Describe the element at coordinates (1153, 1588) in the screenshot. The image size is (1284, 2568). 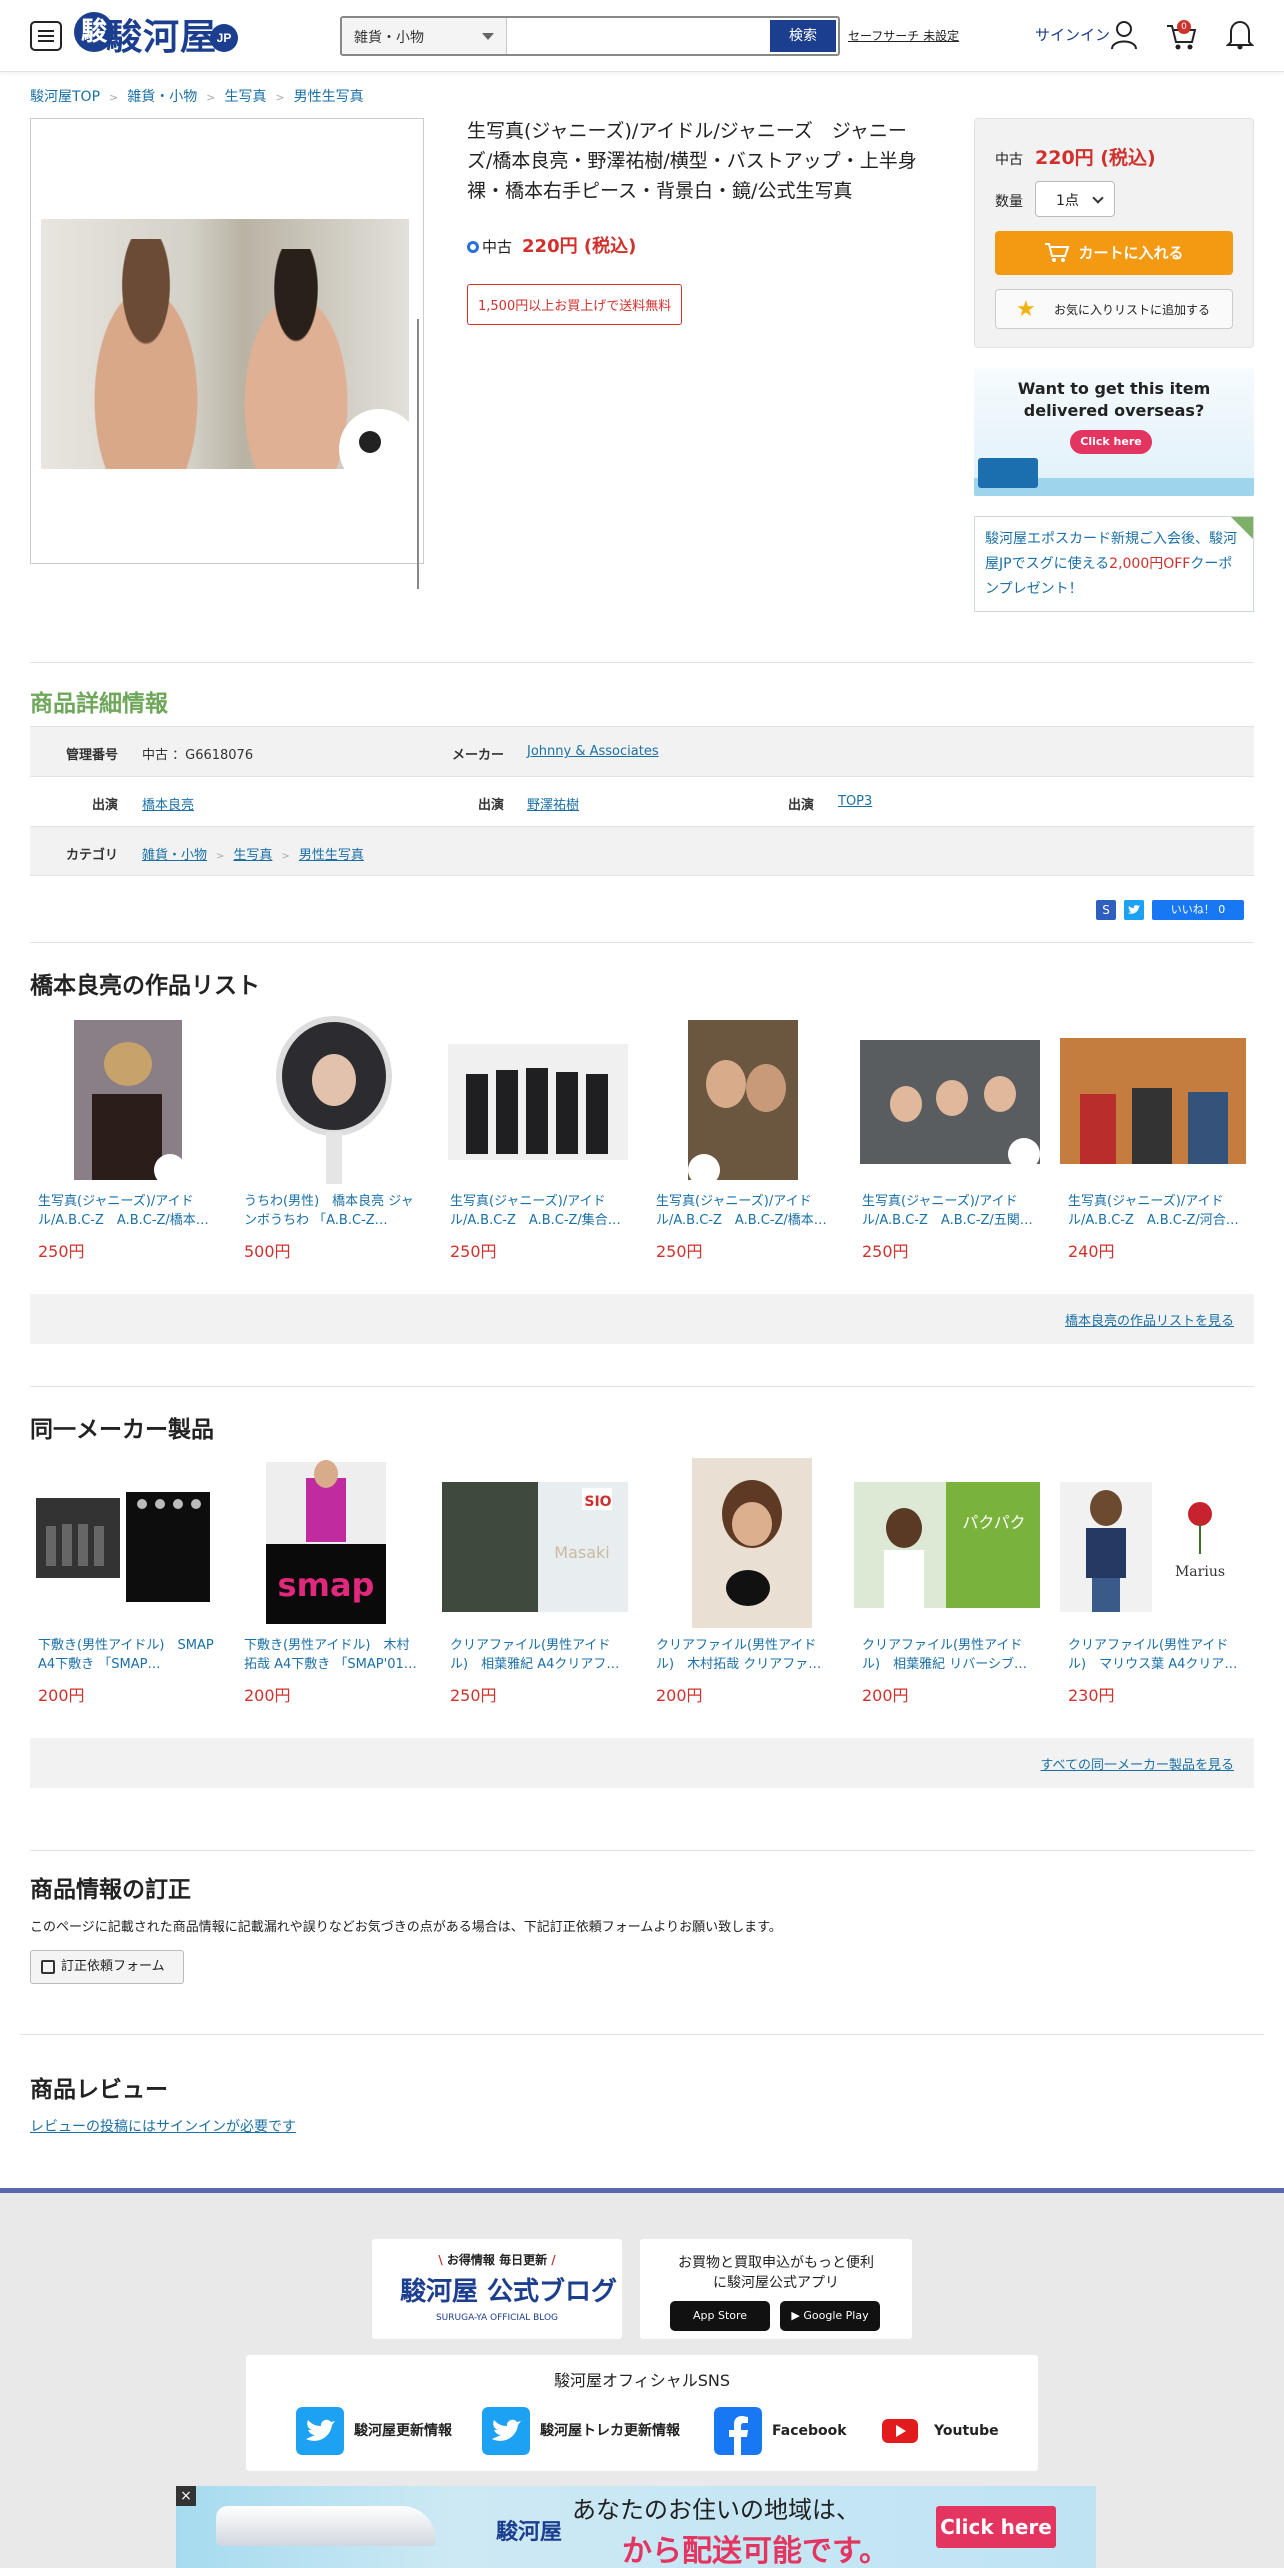
I see `product-card: Marius クリアファイル(男性アイドル) マリウス葉 A4クリア… 230円` at that location.